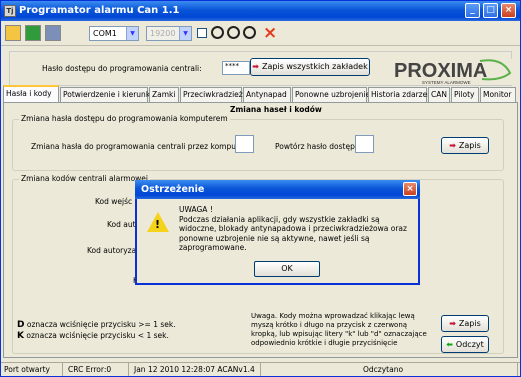  What do you see at coordinates (163, 33) in the screenshot?
I see `baud-value: 19200` at bounding box center [163, 33].